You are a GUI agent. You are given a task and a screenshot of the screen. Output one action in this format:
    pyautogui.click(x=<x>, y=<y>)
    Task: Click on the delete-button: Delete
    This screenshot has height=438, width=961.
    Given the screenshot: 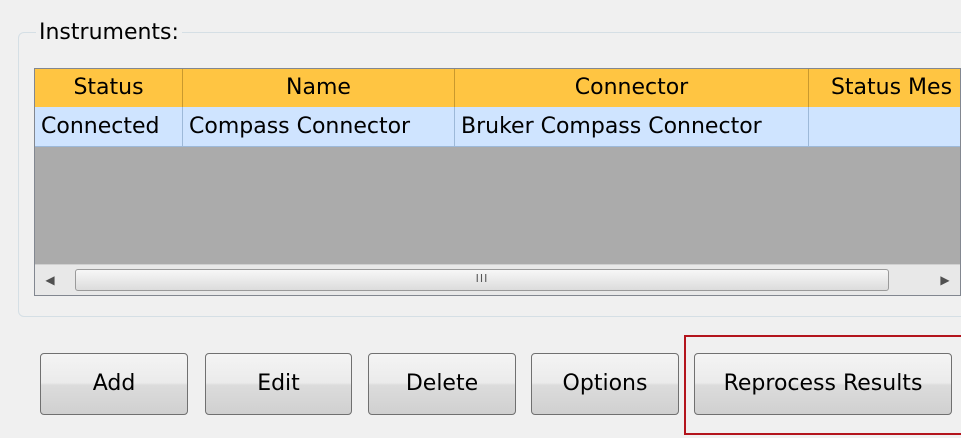 What is the action you would take?
    pyautogui.click(x=442, y=384)
    